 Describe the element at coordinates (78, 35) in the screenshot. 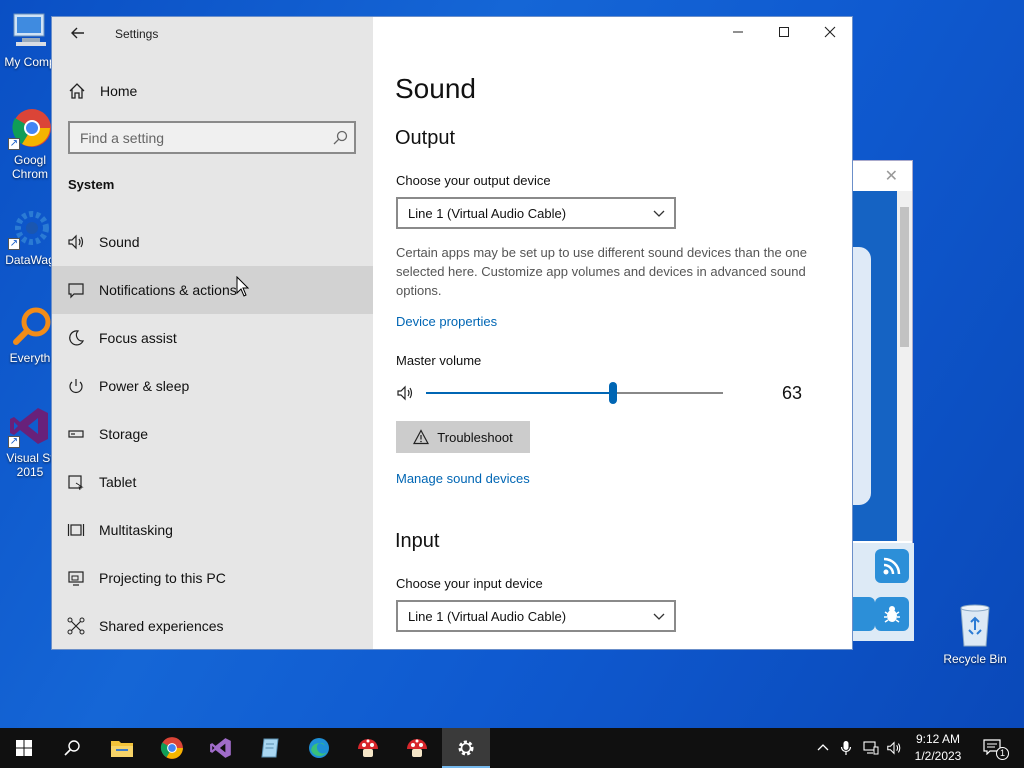

I see `back-arrow-icon` at that location.